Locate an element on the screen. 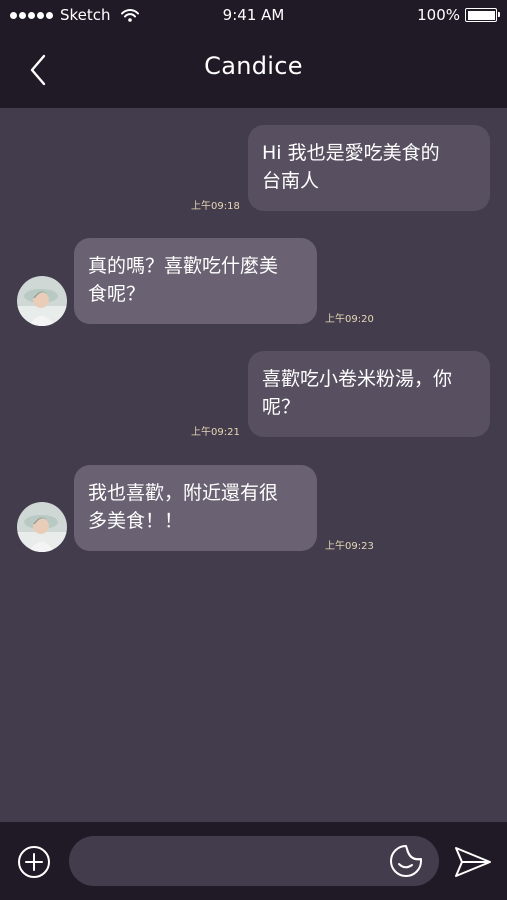 The height and width of the screenshot is (900, 507). add-attachment-button is located at coordinates (34, 862).